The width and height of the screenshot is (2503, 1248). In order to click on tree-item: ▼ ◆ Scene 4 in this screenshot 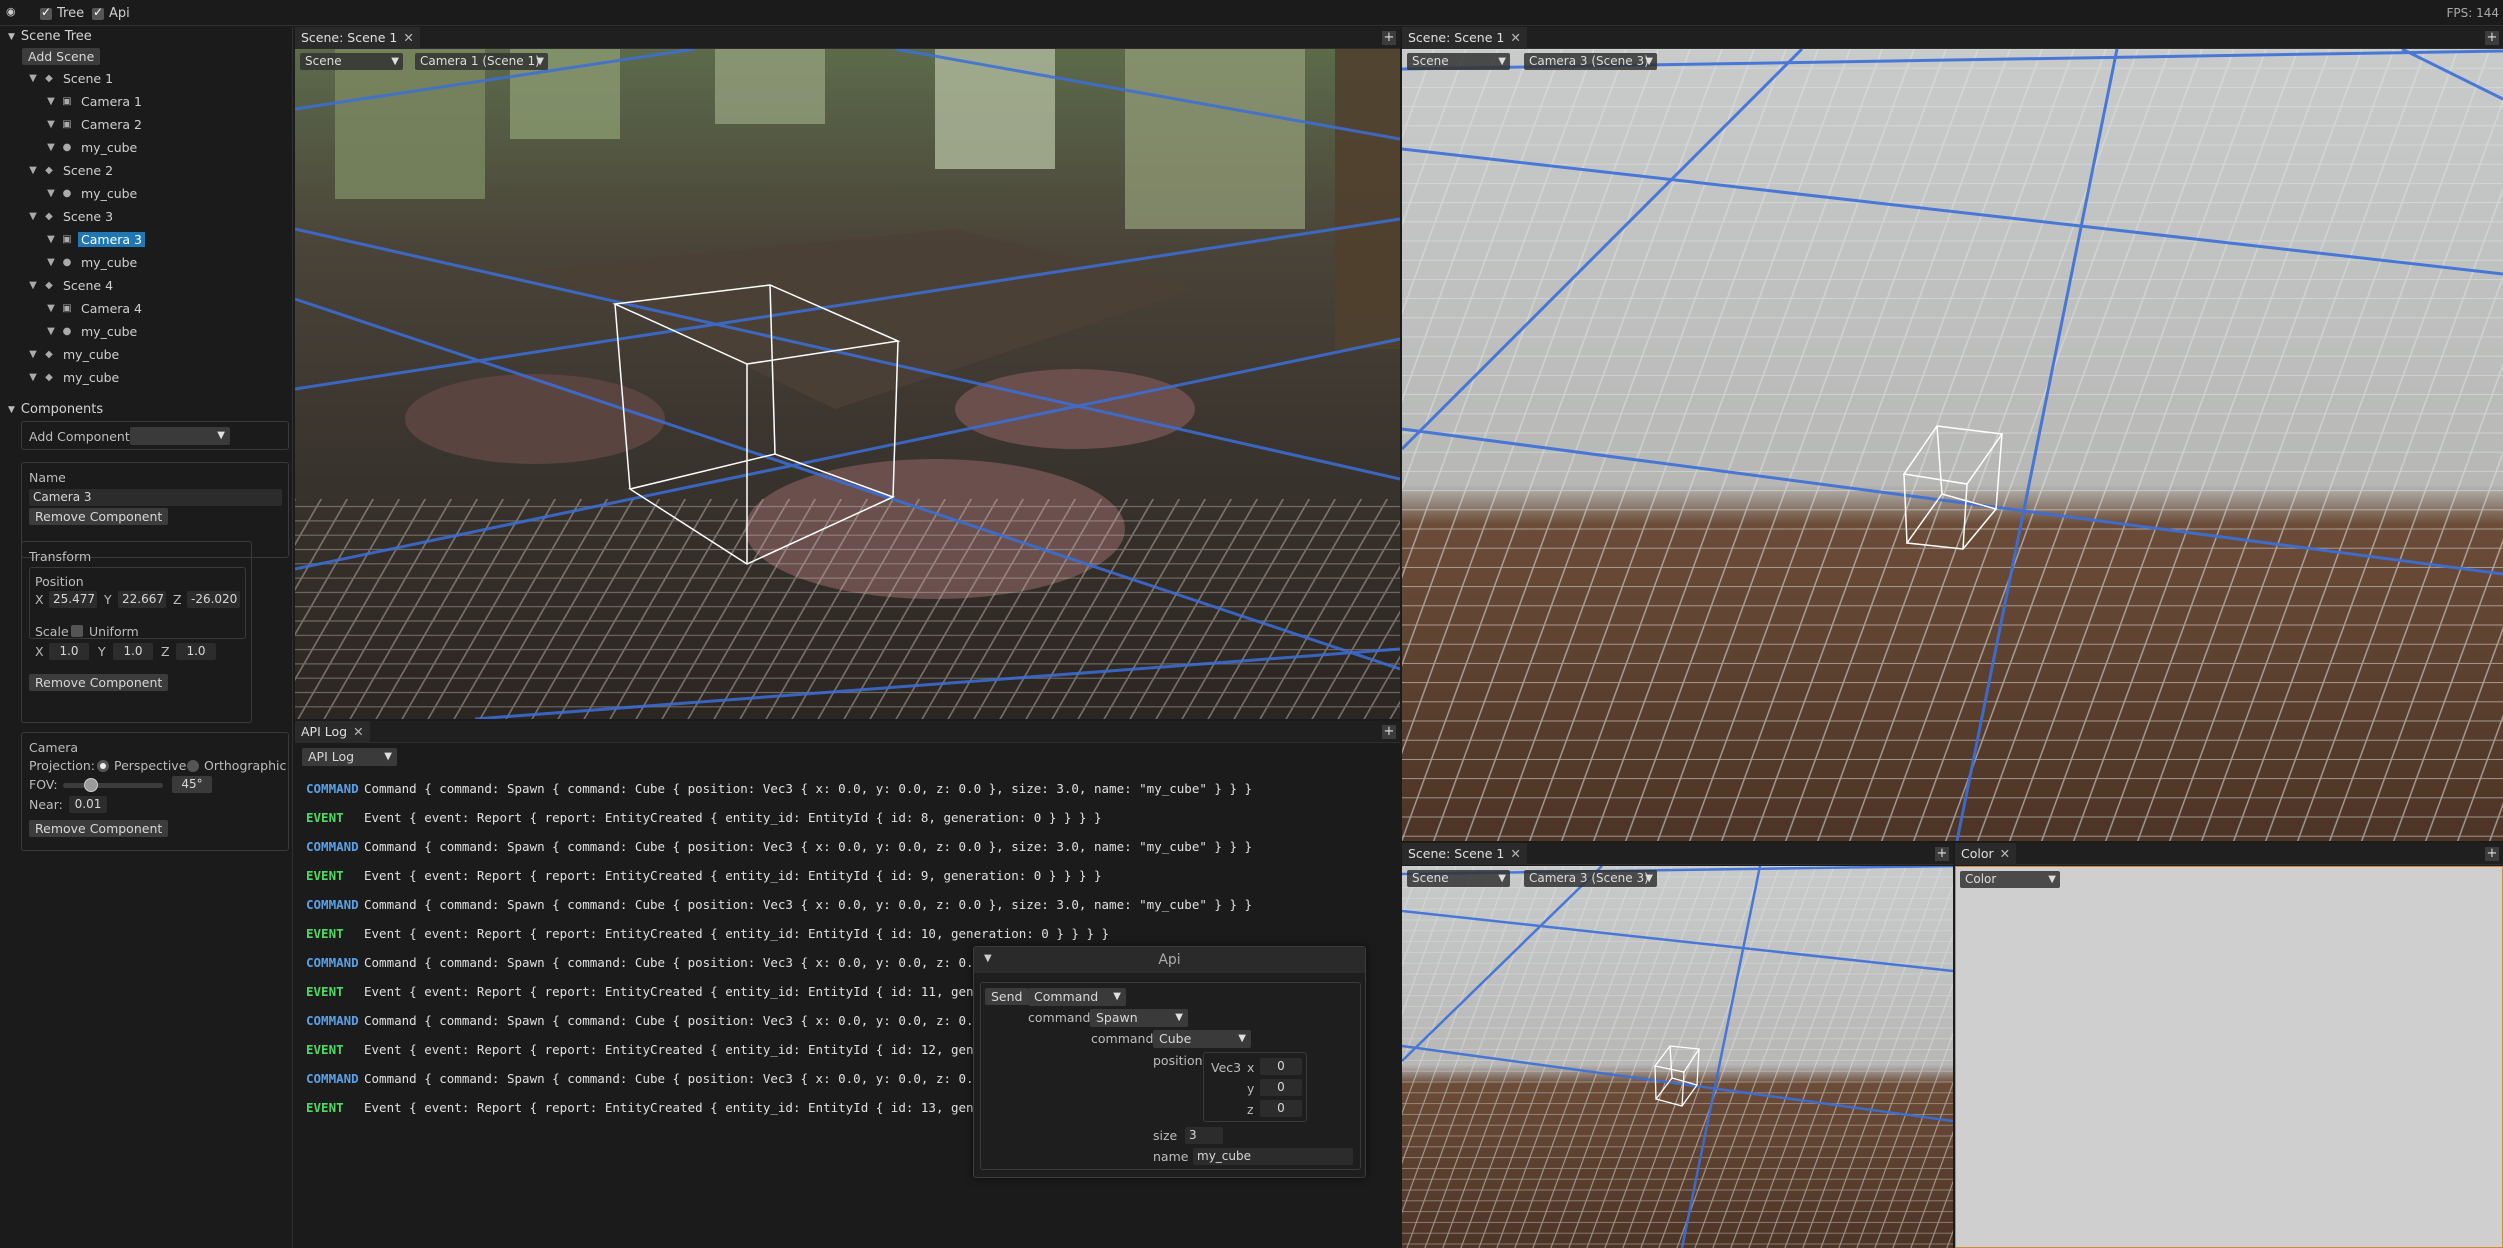, I will do `click(72, 285)`.